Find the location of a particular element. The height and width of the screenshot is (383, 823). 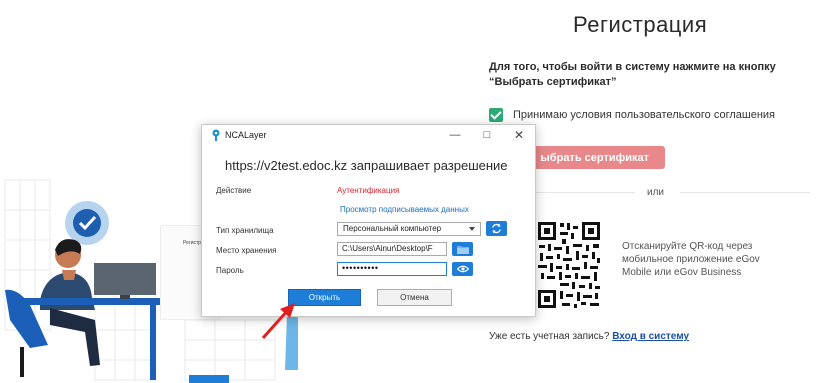

ncalayer-logo-icon is located at coordinates (216, 135).